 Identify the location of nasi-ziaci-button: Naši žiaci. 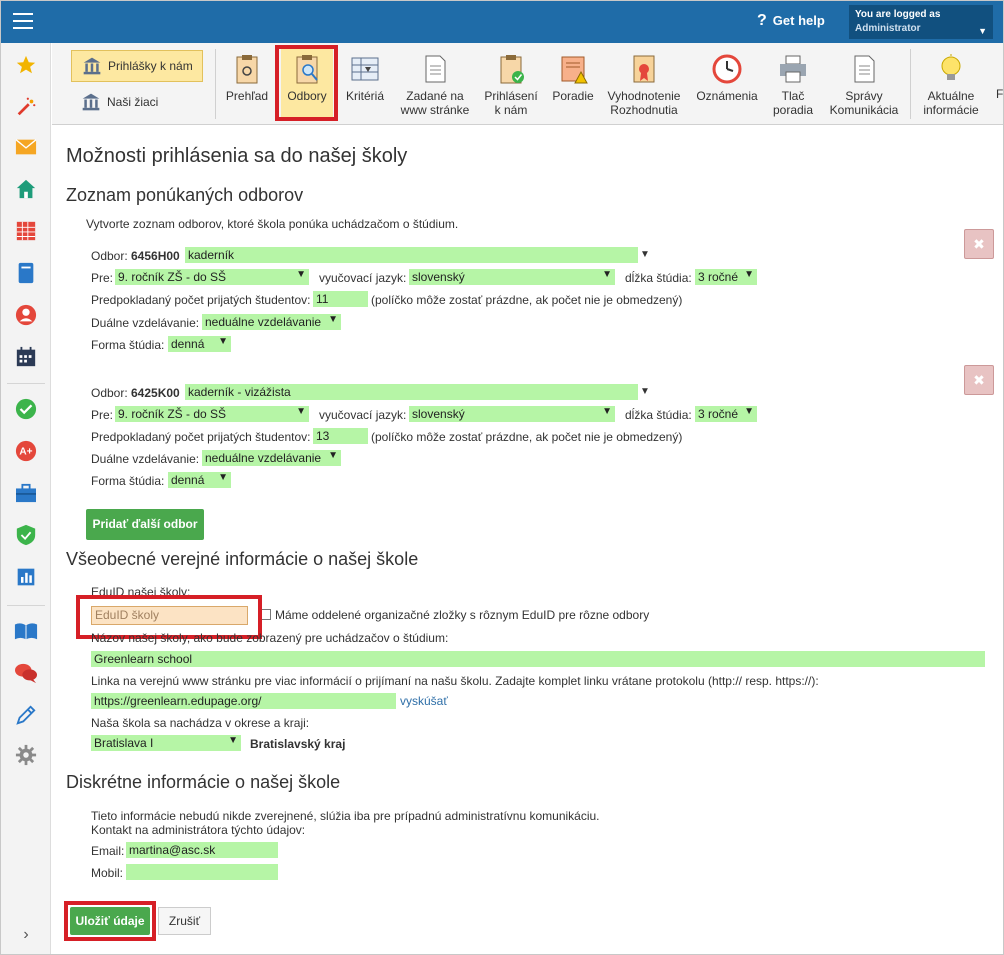
(137, 102).